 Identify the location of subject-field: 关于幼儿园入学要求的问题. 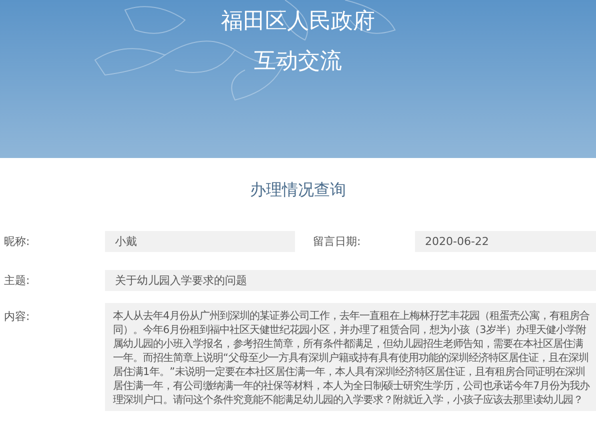
(350, 280).